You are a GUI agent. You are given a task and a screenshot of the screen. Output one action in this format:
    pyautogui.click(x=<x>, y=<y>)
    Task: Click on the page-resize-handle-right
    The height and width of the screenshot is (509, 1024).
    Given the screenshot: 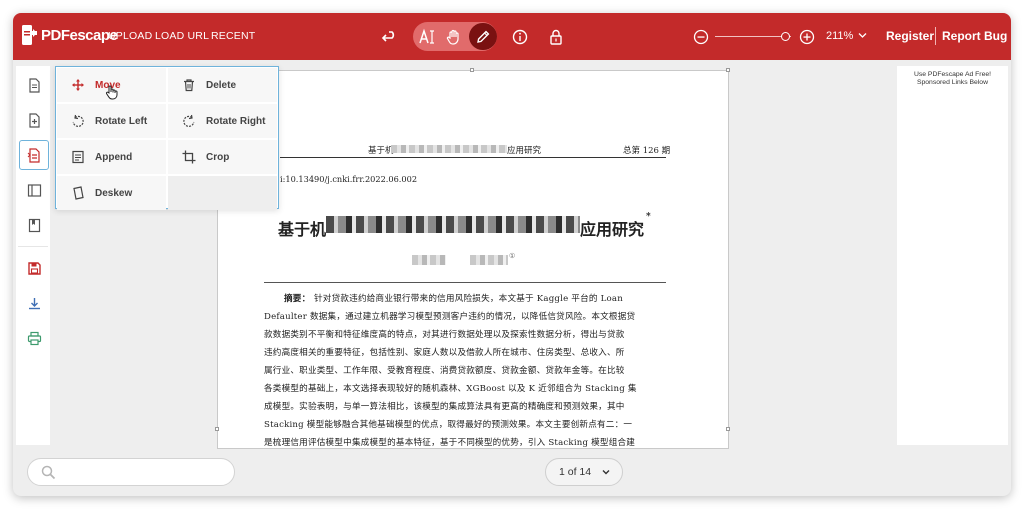 What is the action you would take?
    pyautogui.click(x=728, y=429)
    